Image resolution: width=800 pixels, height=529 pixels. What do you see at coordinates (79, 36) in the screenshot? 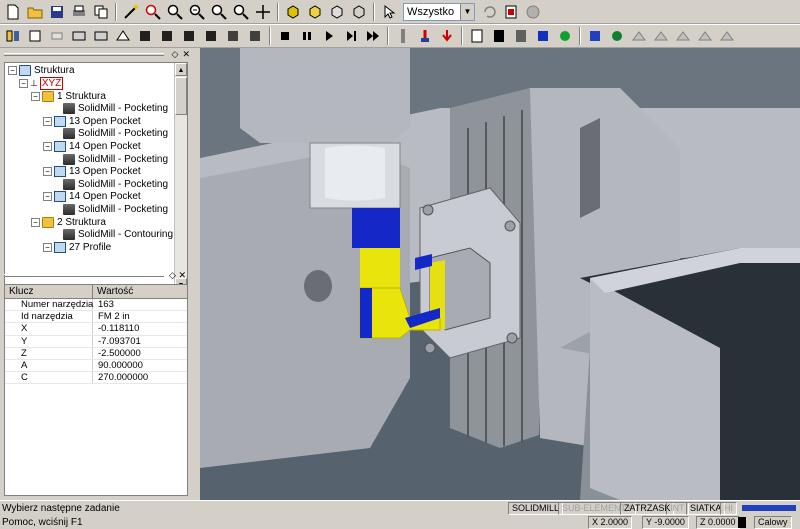
I see `tool-d-icon` at bounding box center [79, 36].